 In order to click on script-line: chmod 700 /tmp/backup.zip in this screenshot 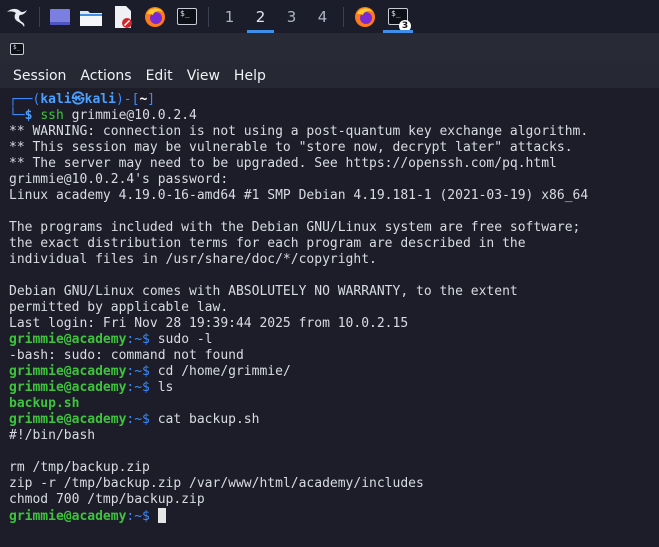, I will do `click(107, 499)`.